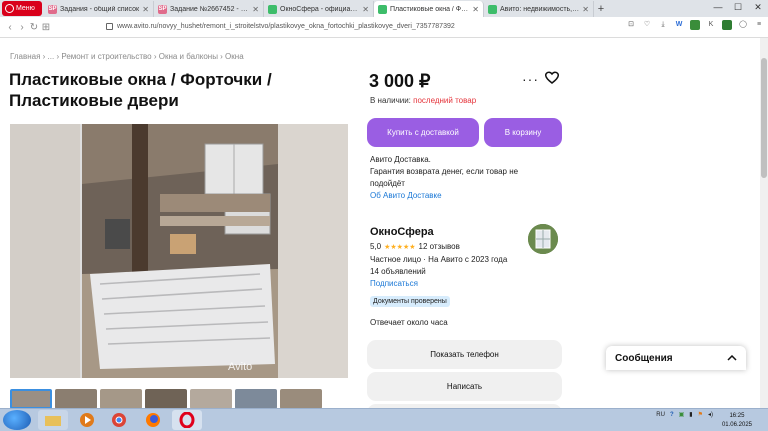 The image size is (768, 431). I want to click on tab-zadanie: SP Задание №2667452 - про ✕, so click(209, 9).